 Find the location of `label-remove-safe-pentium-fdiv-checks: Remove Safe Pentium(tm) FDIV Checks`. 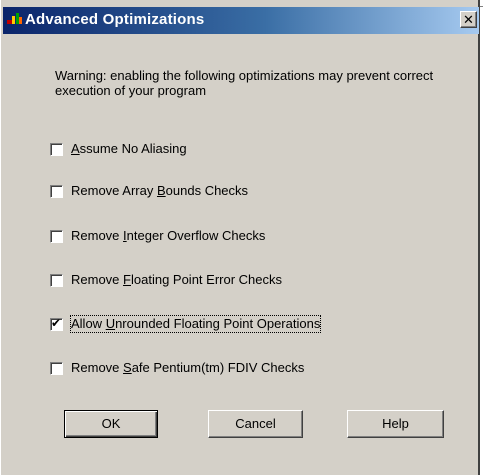

label-remove-safe-pentium-fdiv-checks: Remove Safe Pentium(tm) FDIV Checks is located at coordinates (188, 367).